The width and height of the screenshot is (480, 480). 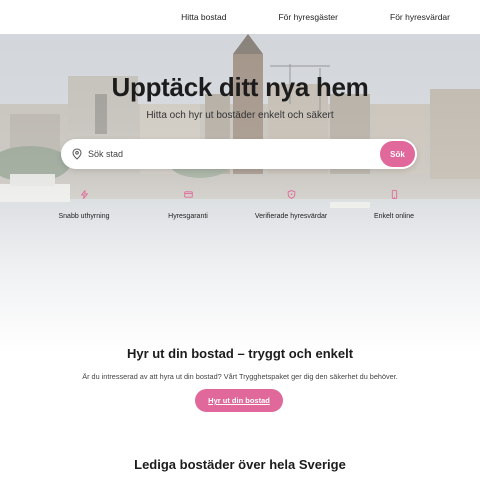 I want to click on city-search-bar: Sök, so click(x=239, y=154).